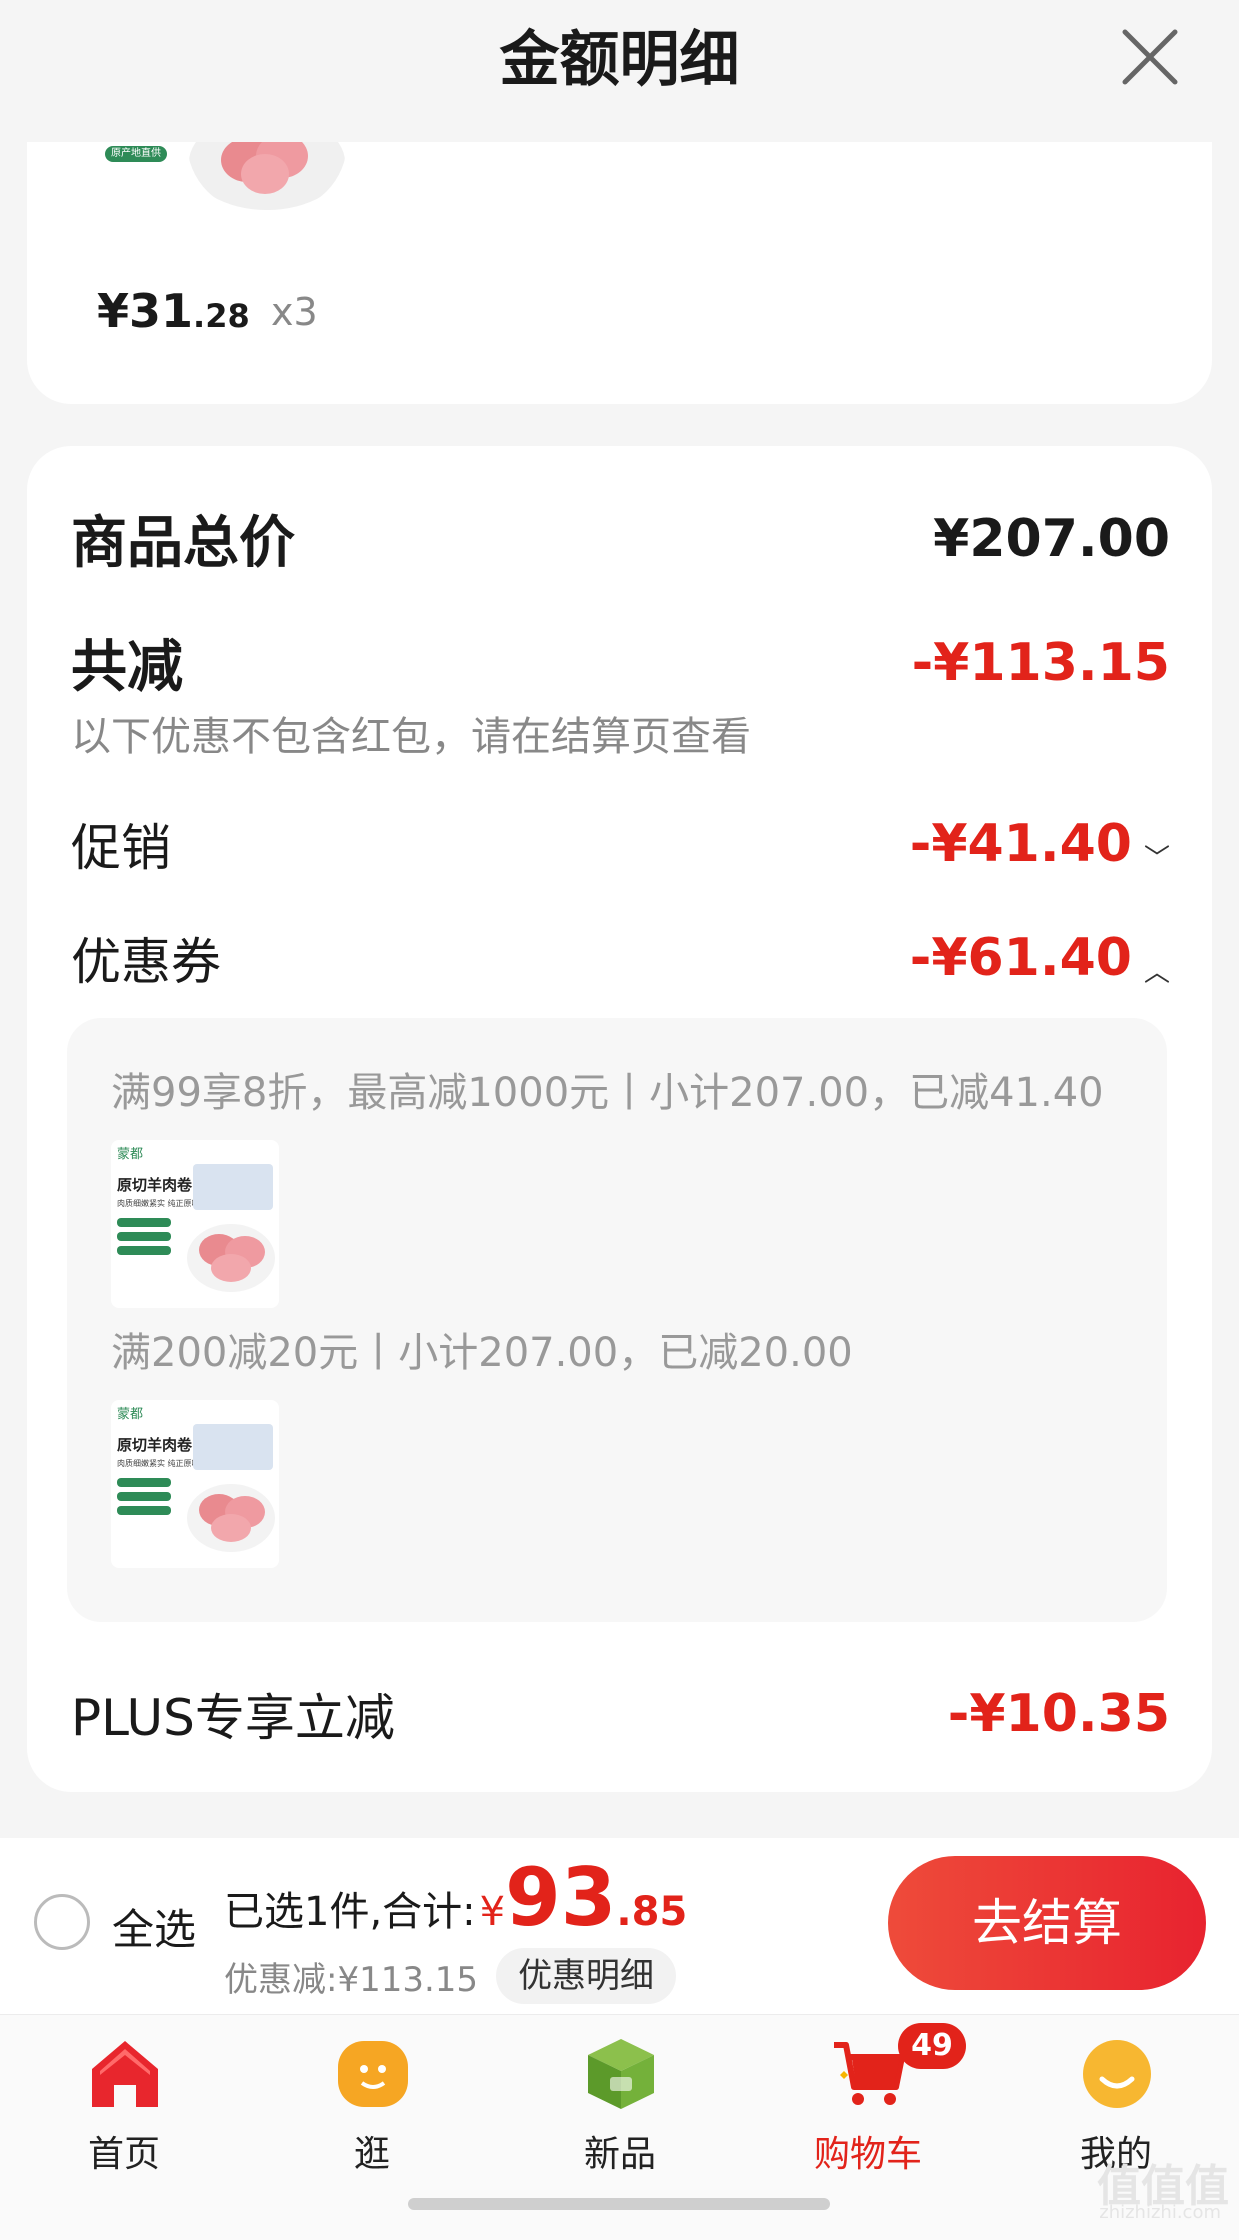 The width and height of the screenshot is (1239, 2240). I want to click on total-amount-int: 93, so click(561, 1897).